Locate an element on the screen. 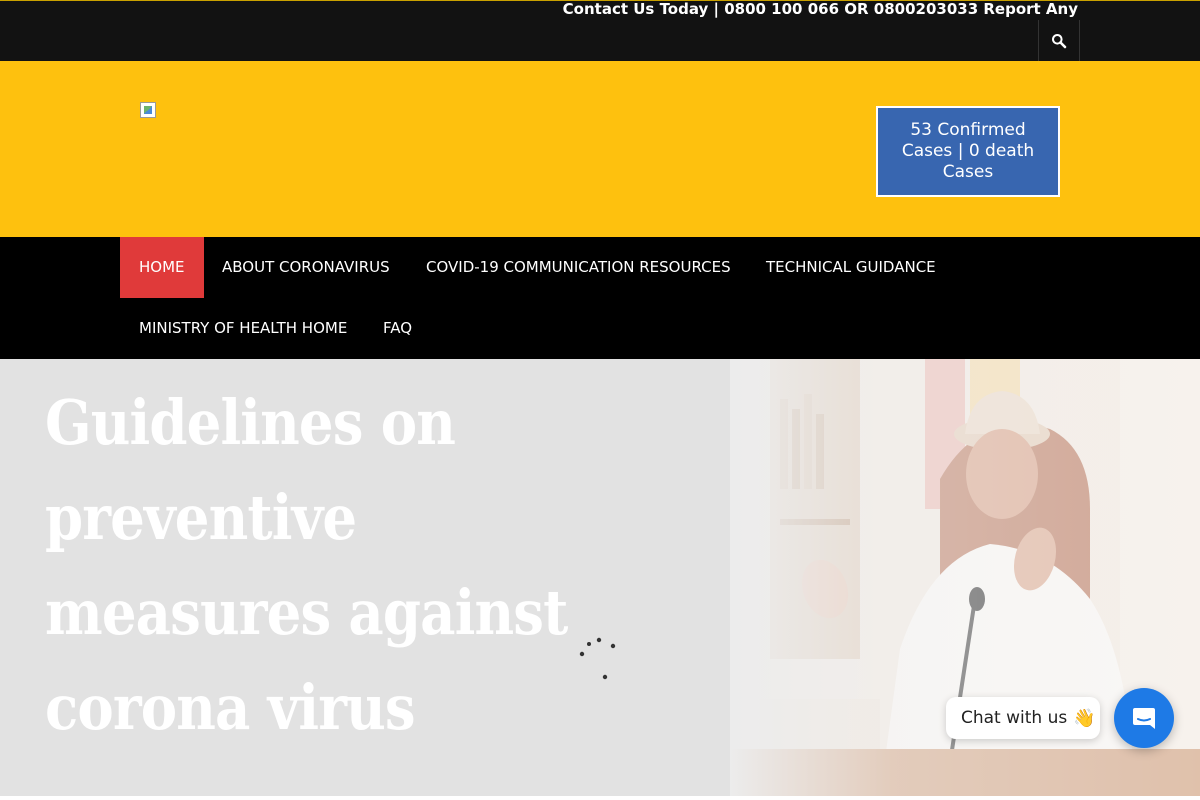  broken-image-icon is located at coordinates (148, 110).